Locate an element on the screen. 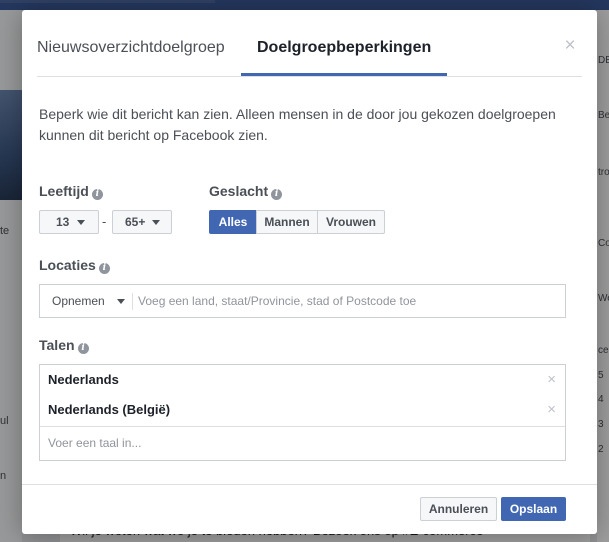 Image resolution: width=609 pixels, height=542 pixels. age-max-select: 65+ is located at coordinates (142, 222).